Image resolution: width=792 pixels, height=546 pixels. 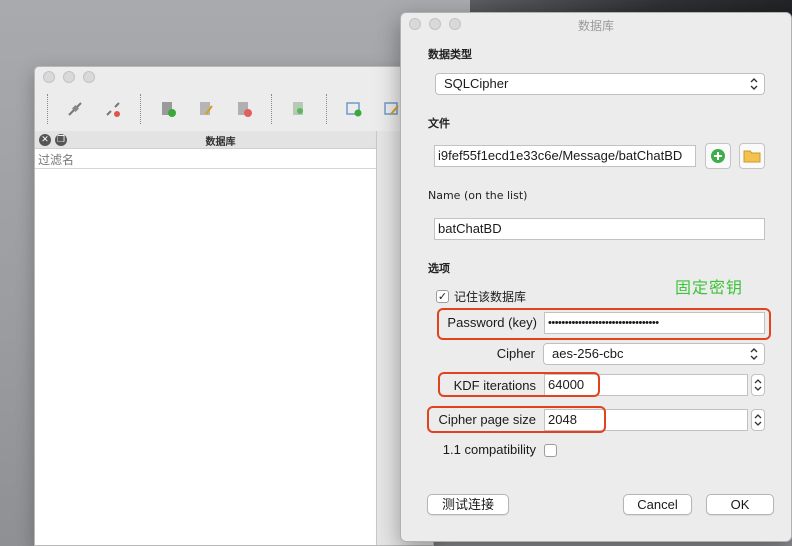 I want to click on folder-icon, so click(x=752, y=156).